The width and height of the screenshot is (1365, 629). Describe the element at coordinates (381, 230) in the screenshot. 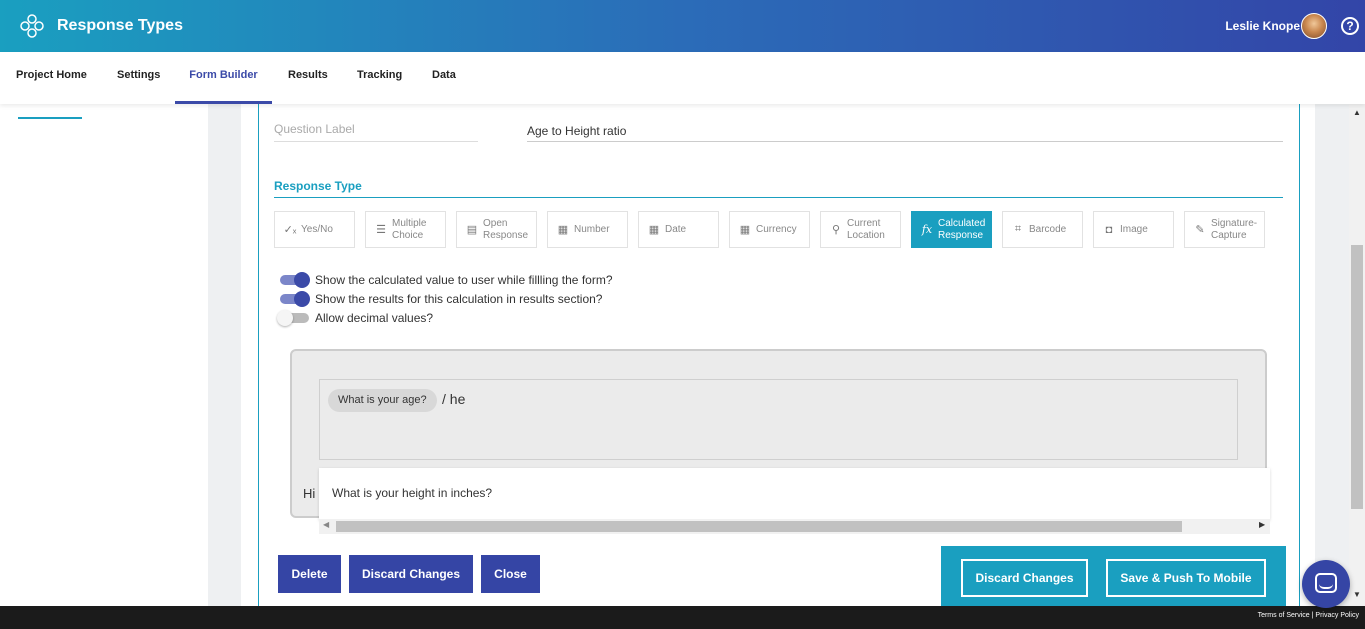

I see `list-icon: ☰` at that location.